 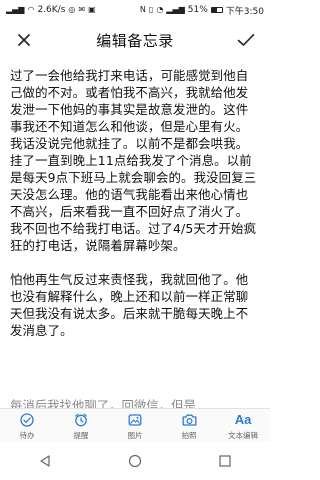 I want to click on home-circle-icon, so click(x=135, y=461).